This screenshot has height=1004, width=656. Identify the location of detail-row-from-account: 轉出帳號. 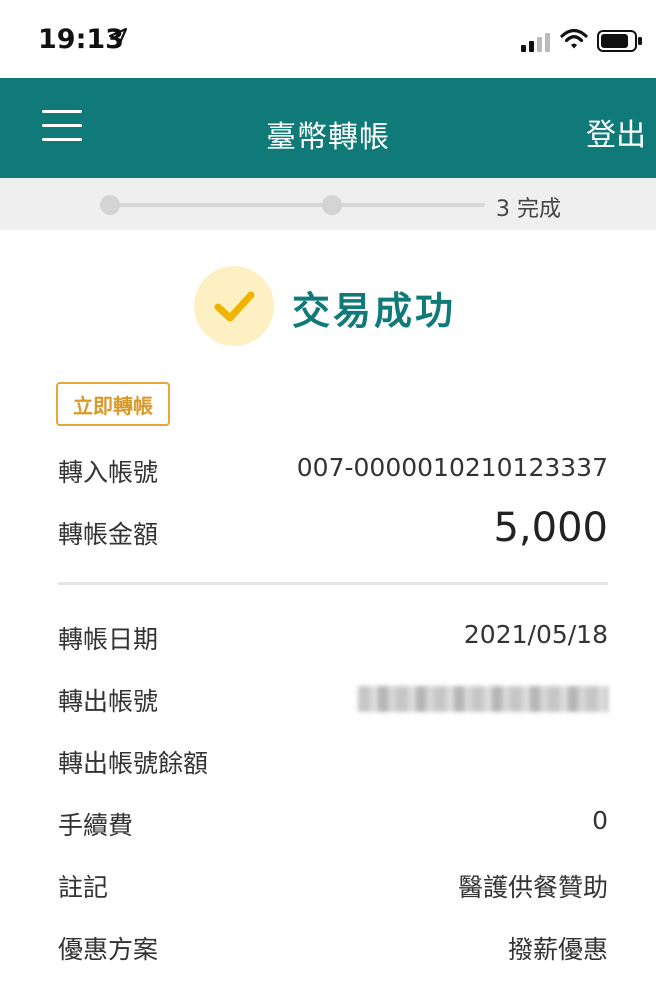
(333, 702).